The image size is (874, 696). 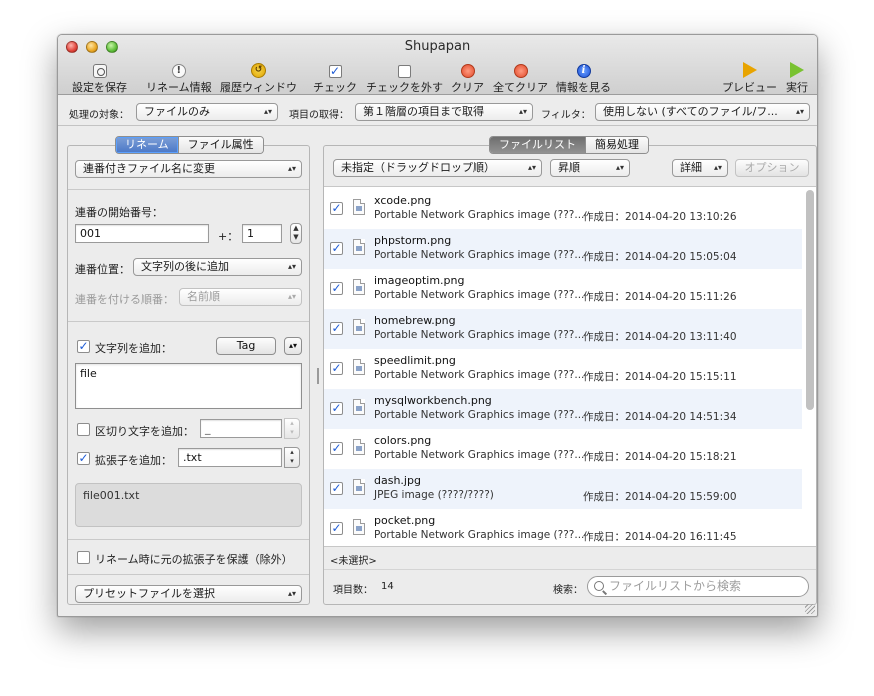 I want to click on search-input: ファイルリストから検索, so click(x=698, y=586).